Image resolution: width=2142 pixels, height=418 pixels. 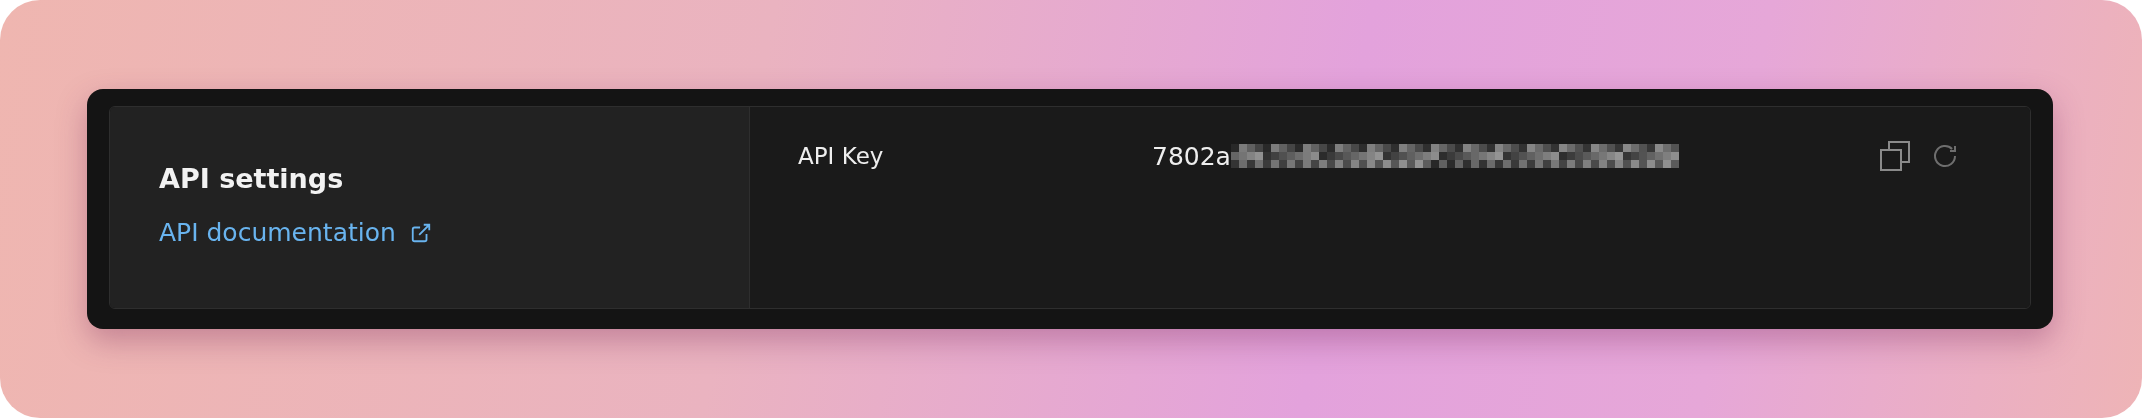 What do you see at coordinates (252, 178) in the screenshot?
I see `section-title: API settings` at bounding box center [252, 178].